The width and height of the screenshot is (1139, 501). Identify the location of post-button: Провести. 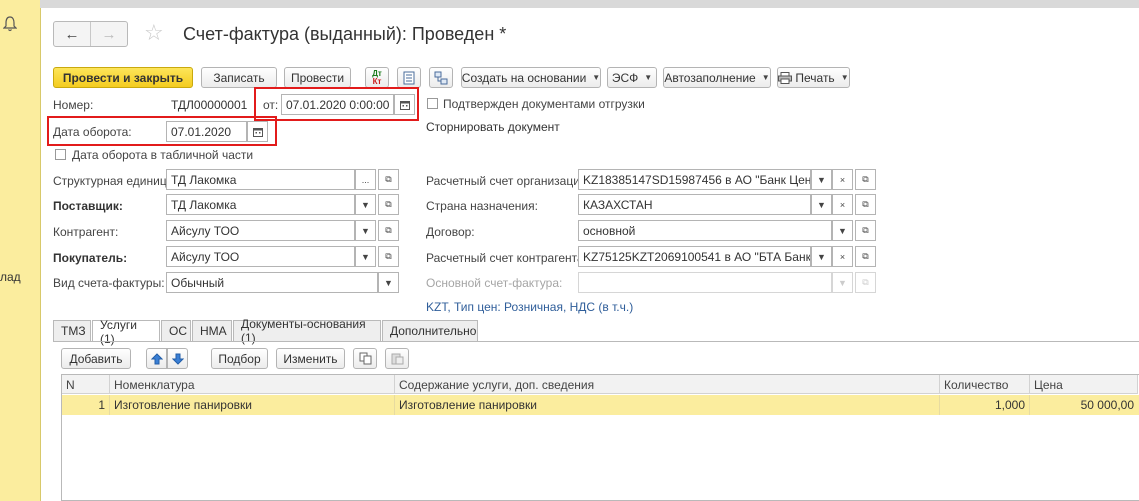
(317, 77).